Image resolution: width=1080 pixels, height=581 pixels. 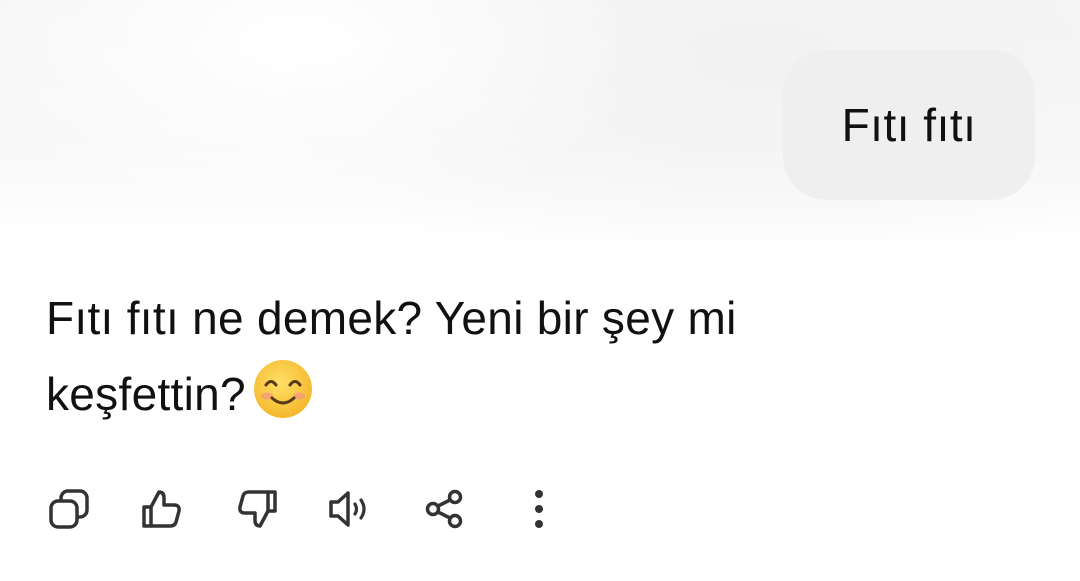 I want to click on share-icon, so click(x=444, y=509).